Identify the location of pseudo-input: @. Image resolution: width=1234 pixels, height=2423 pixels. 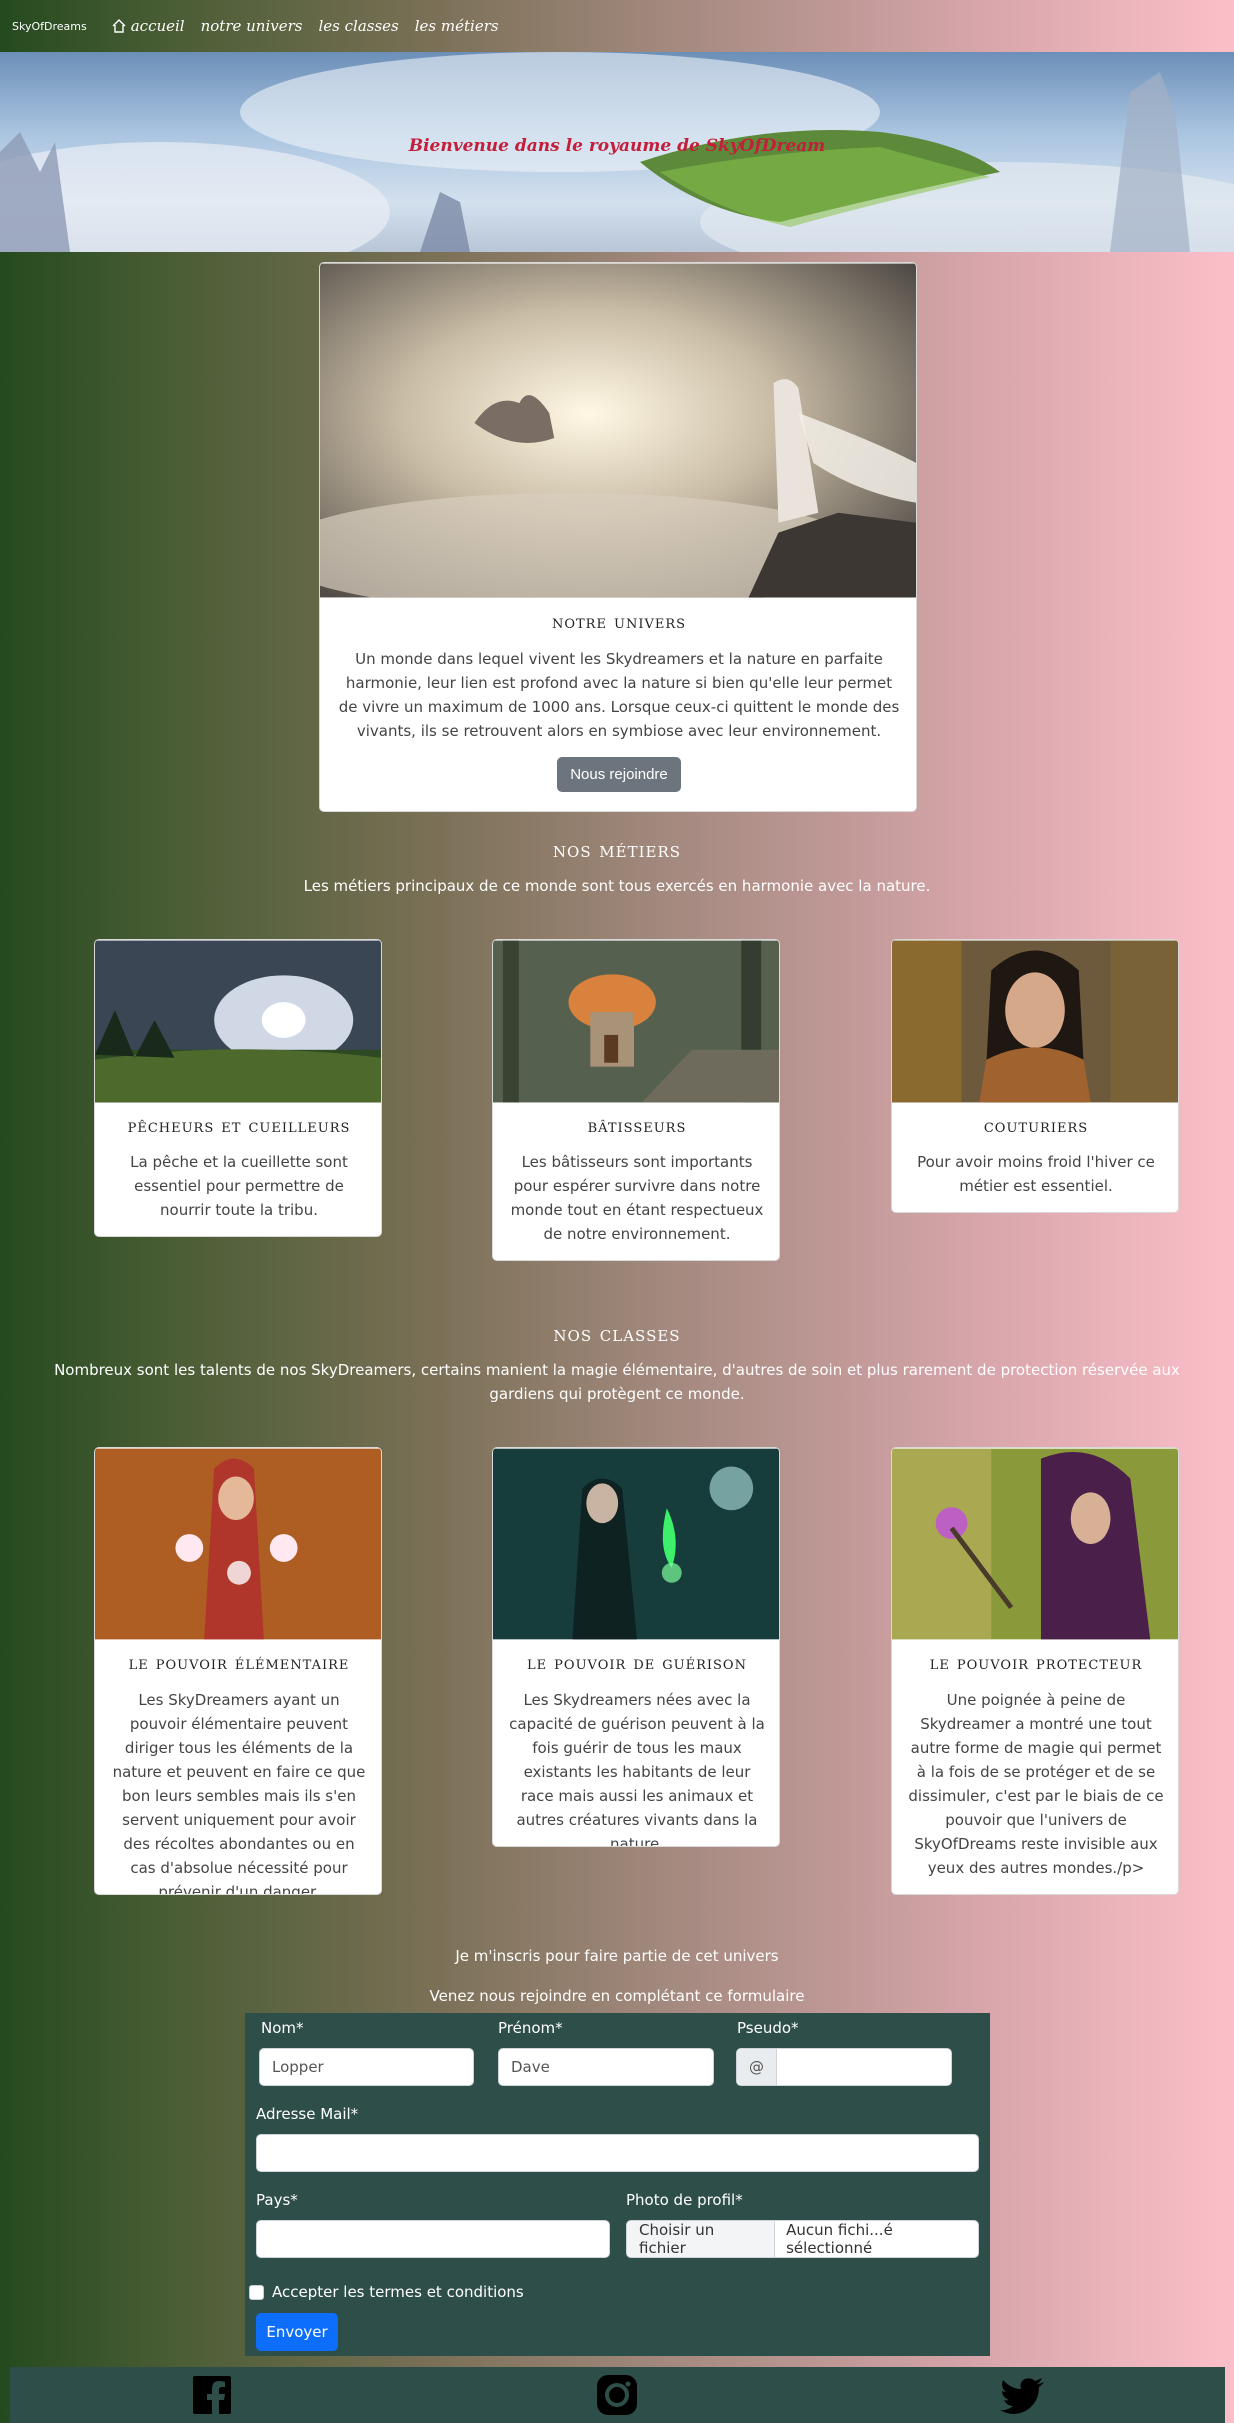
(844, 2067).